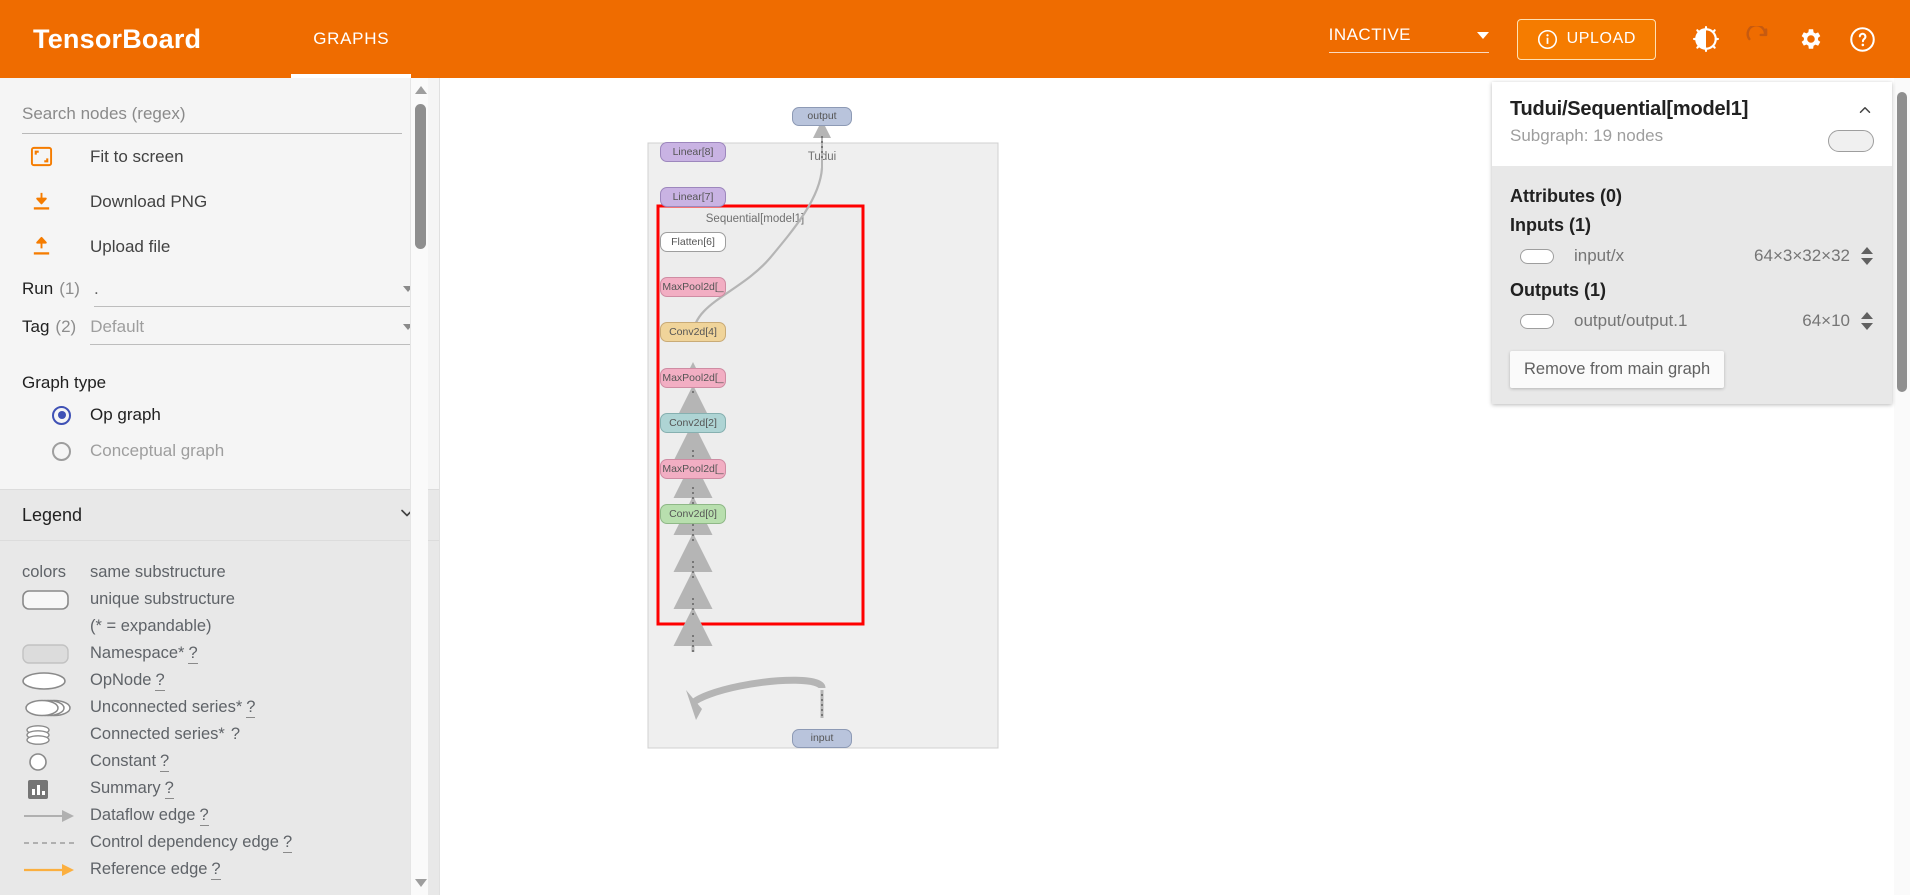  Describe the element at coordinates (53, 600) in the screenshot. I see `rounded-rect-outline-icon` at that location.